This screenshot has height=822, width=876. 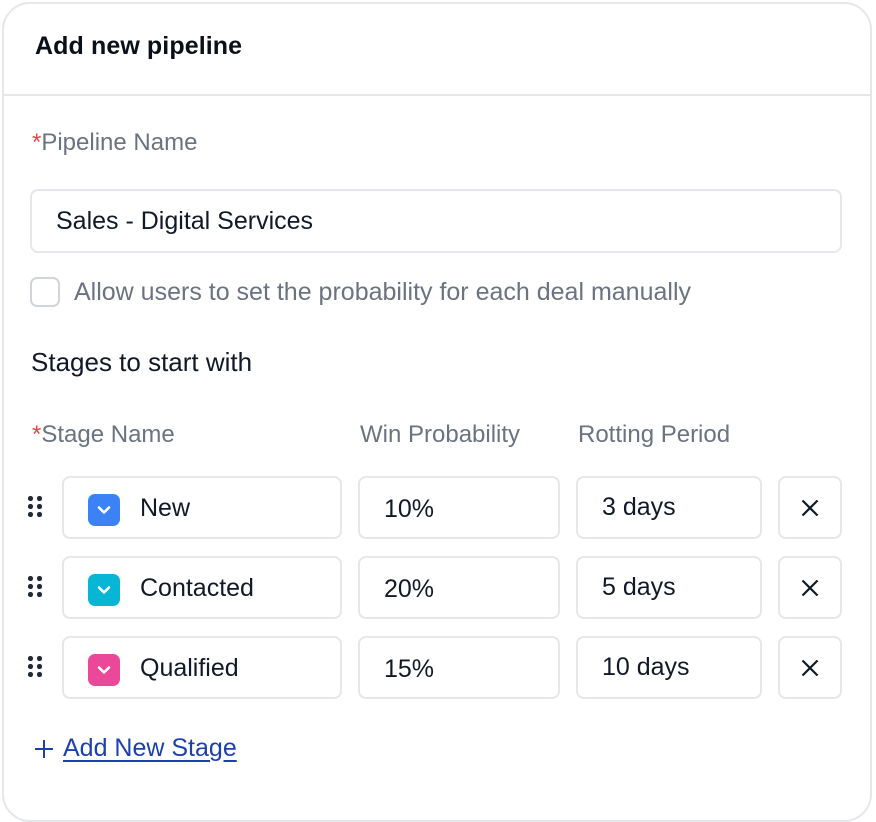 I want to click on rotting-period-column-header: Rotting Period, so click(x=654, y=434).